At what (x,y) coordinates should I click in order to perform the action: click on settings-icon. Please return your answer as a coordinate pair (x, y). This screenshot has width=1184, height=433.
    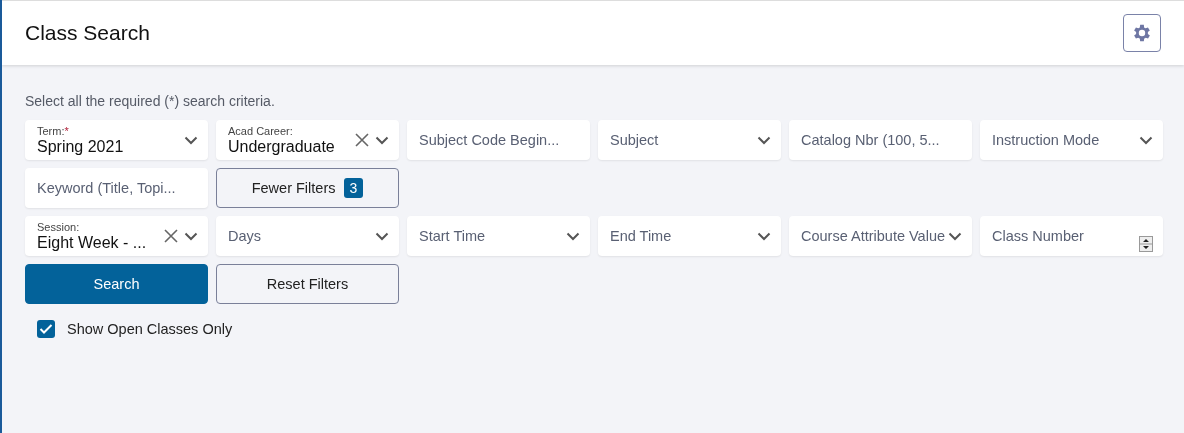
    Looking at the image, I should click on (1142, 33).